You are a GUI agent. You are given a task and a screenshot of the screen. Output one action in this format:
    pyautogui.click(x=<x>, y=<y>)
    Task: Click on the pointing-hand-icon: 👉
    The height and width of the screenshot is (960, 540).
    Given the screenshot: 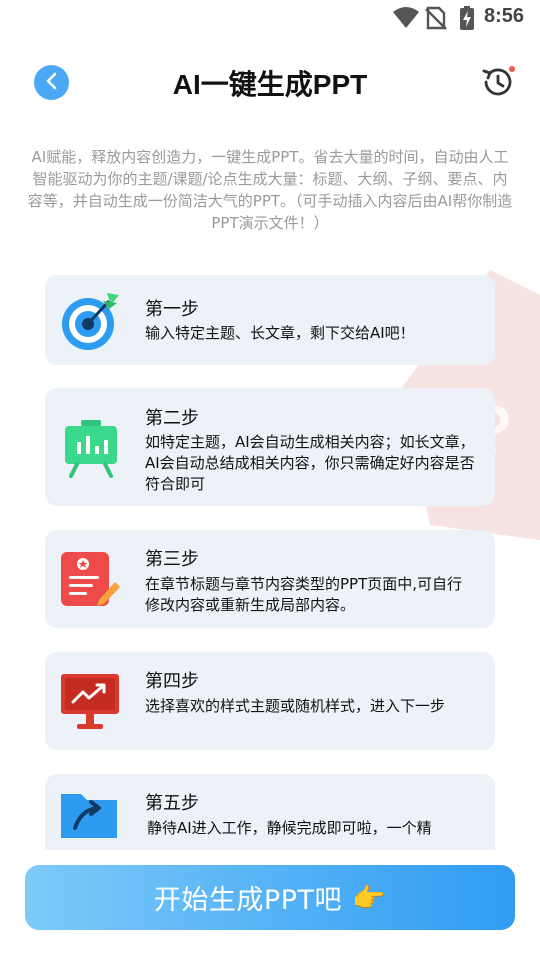 What is the action you would take?
    pyautogui.click(x=369, y=898)
    